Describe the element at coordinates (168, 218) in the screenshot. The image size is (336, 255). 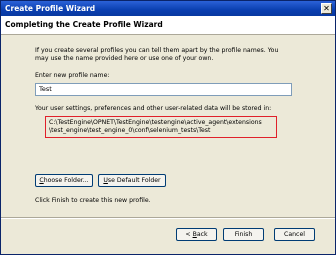
I see `button-separator` at that location.